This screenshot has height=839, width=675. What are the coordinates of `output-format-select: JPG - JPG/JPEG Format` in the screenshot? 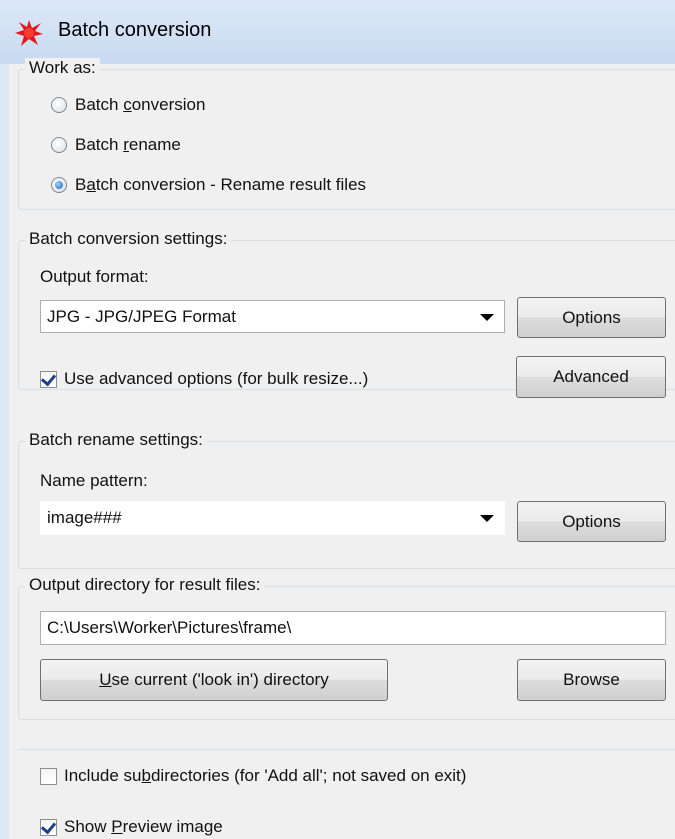 It's located at (272, 316).